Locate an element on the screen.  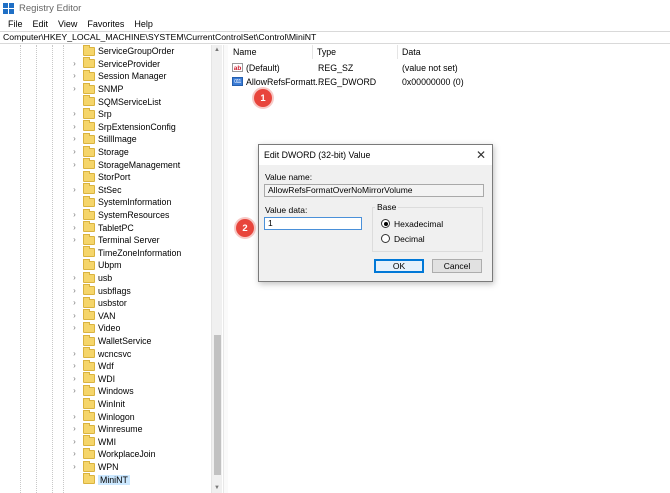
value-data-input: 1 is located at coordinates (313, 223).